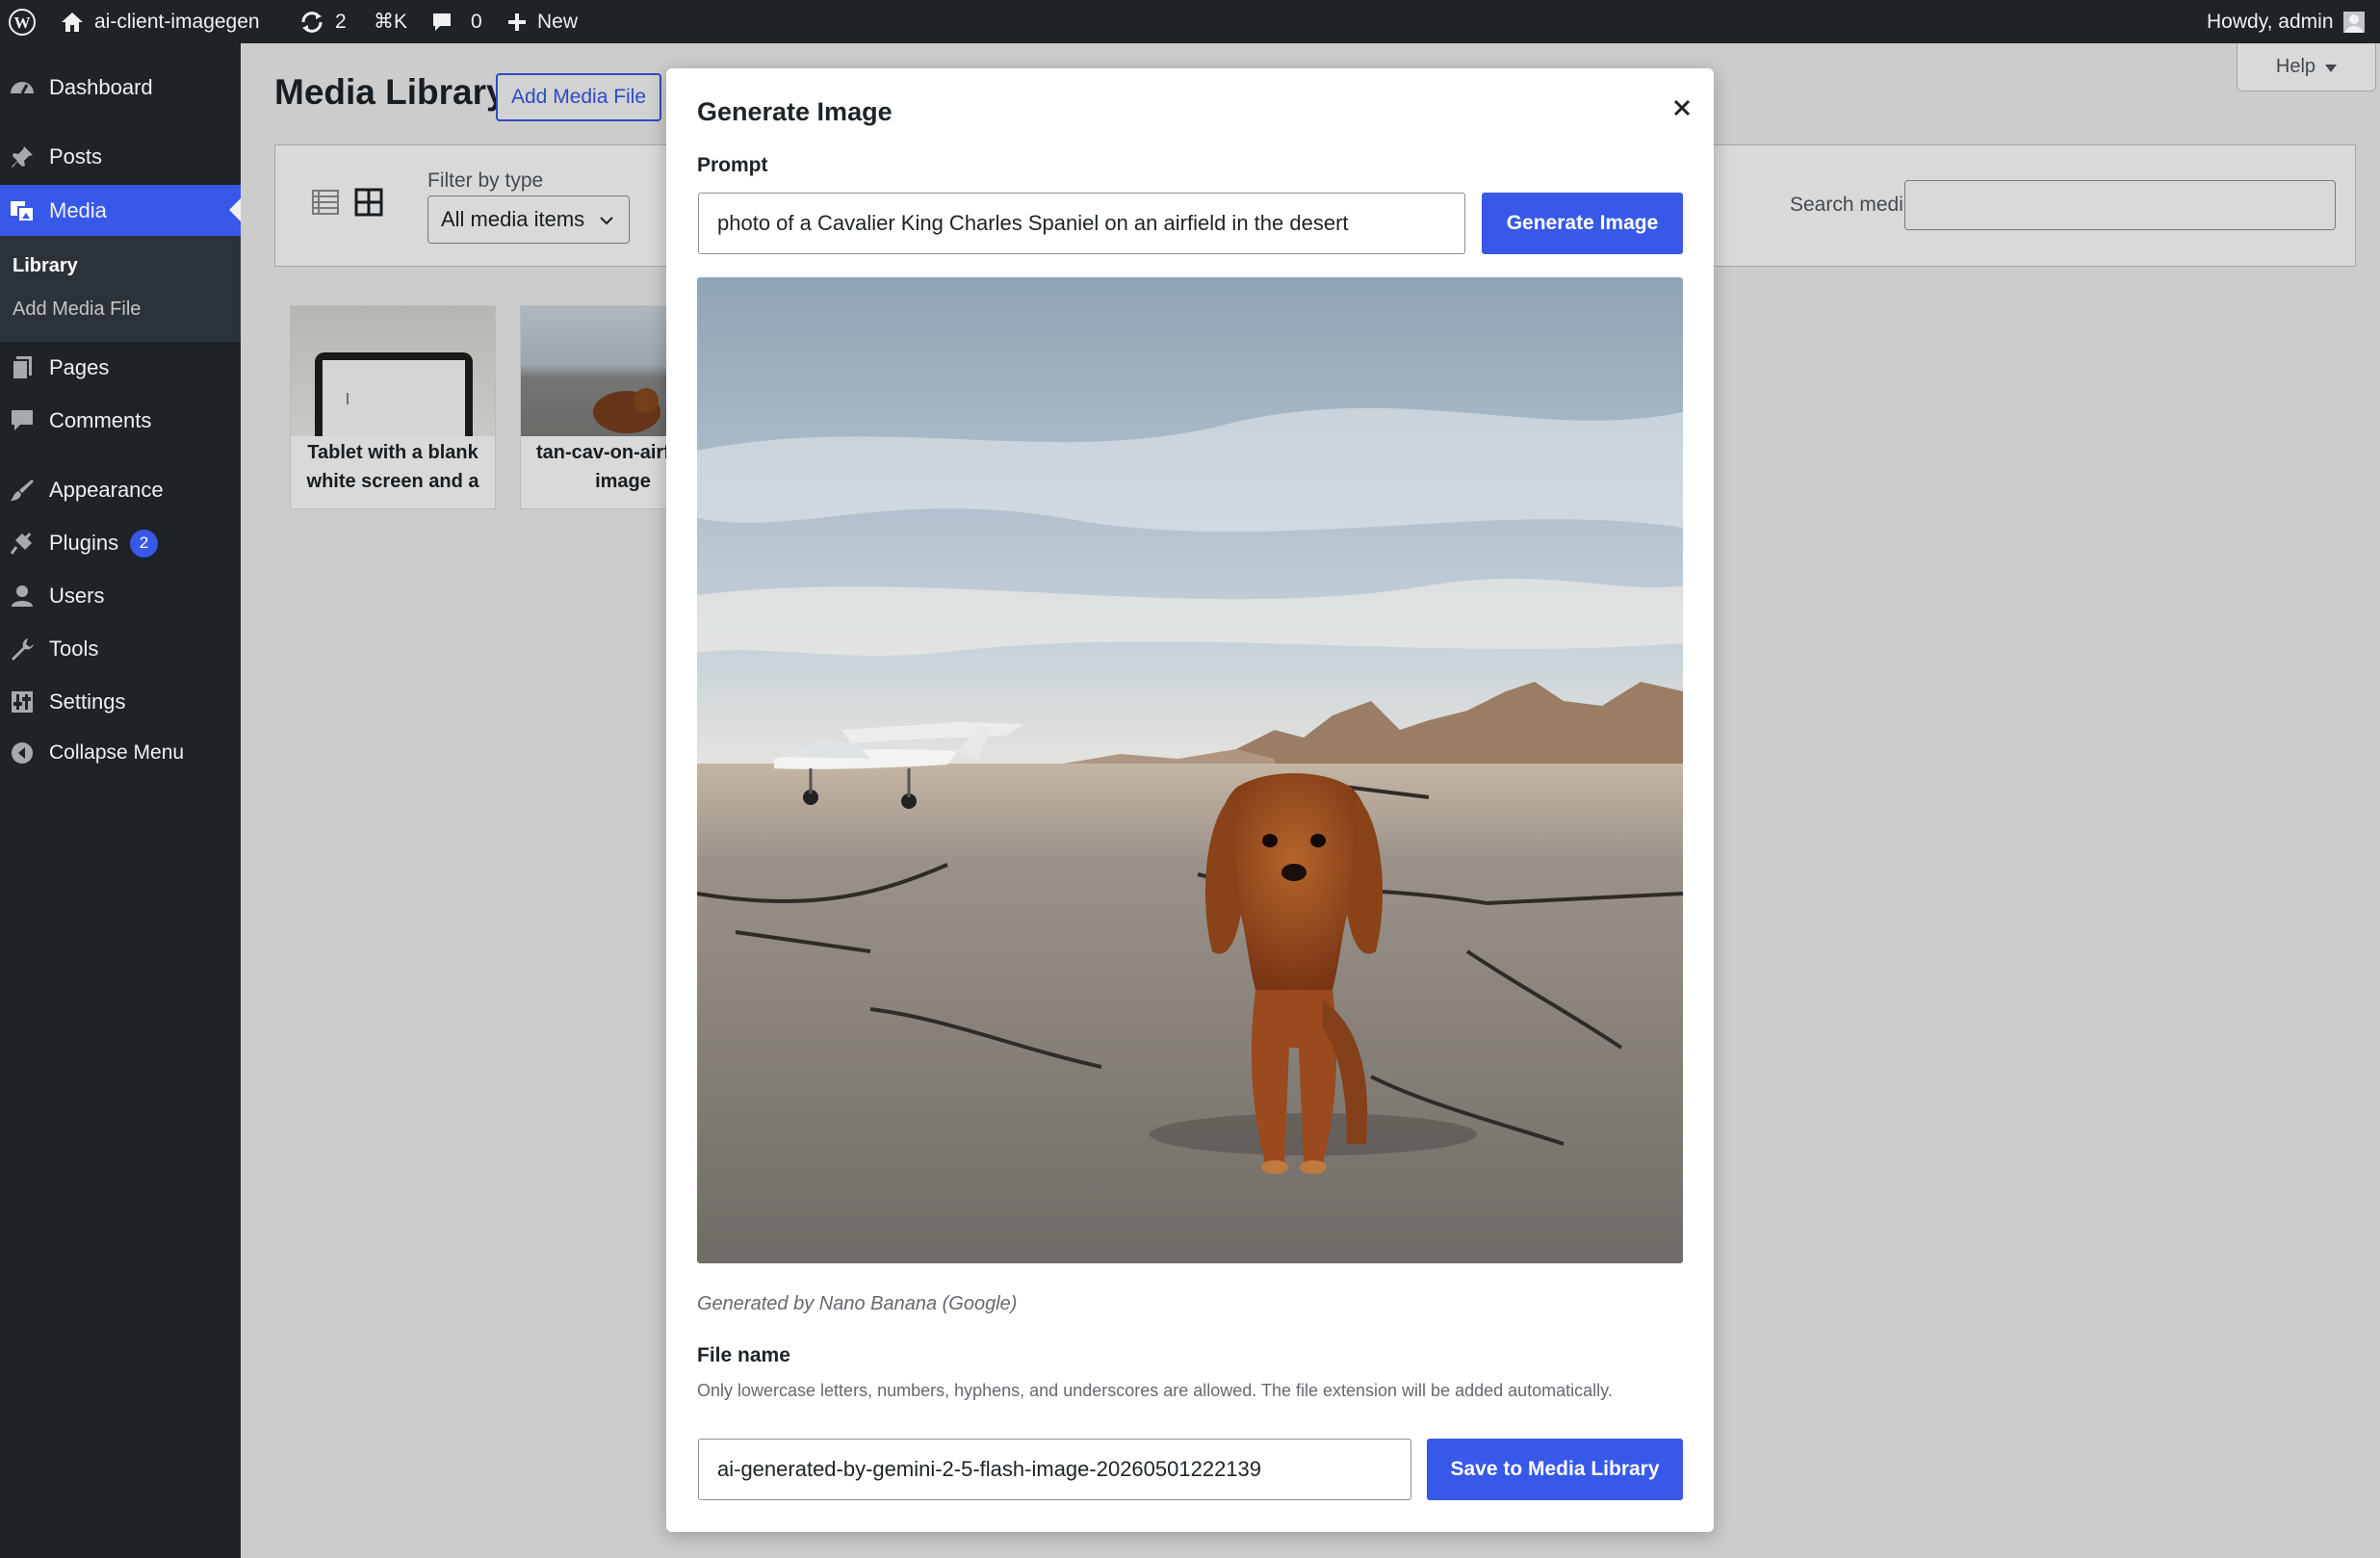  I want to click on settings-icon, so click(23, 702).